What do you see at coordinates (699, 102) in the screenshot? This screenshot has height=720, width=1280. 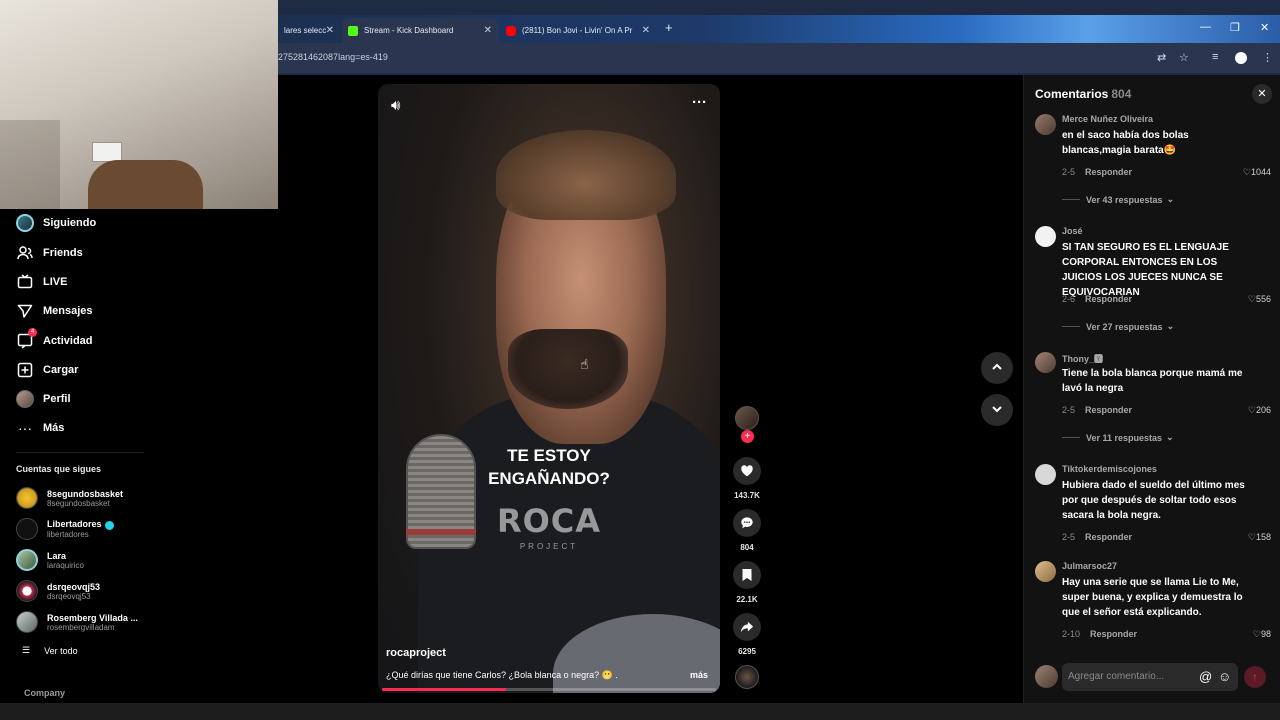 I see `more-options-icon: ···` at bounding box center [699, 102].